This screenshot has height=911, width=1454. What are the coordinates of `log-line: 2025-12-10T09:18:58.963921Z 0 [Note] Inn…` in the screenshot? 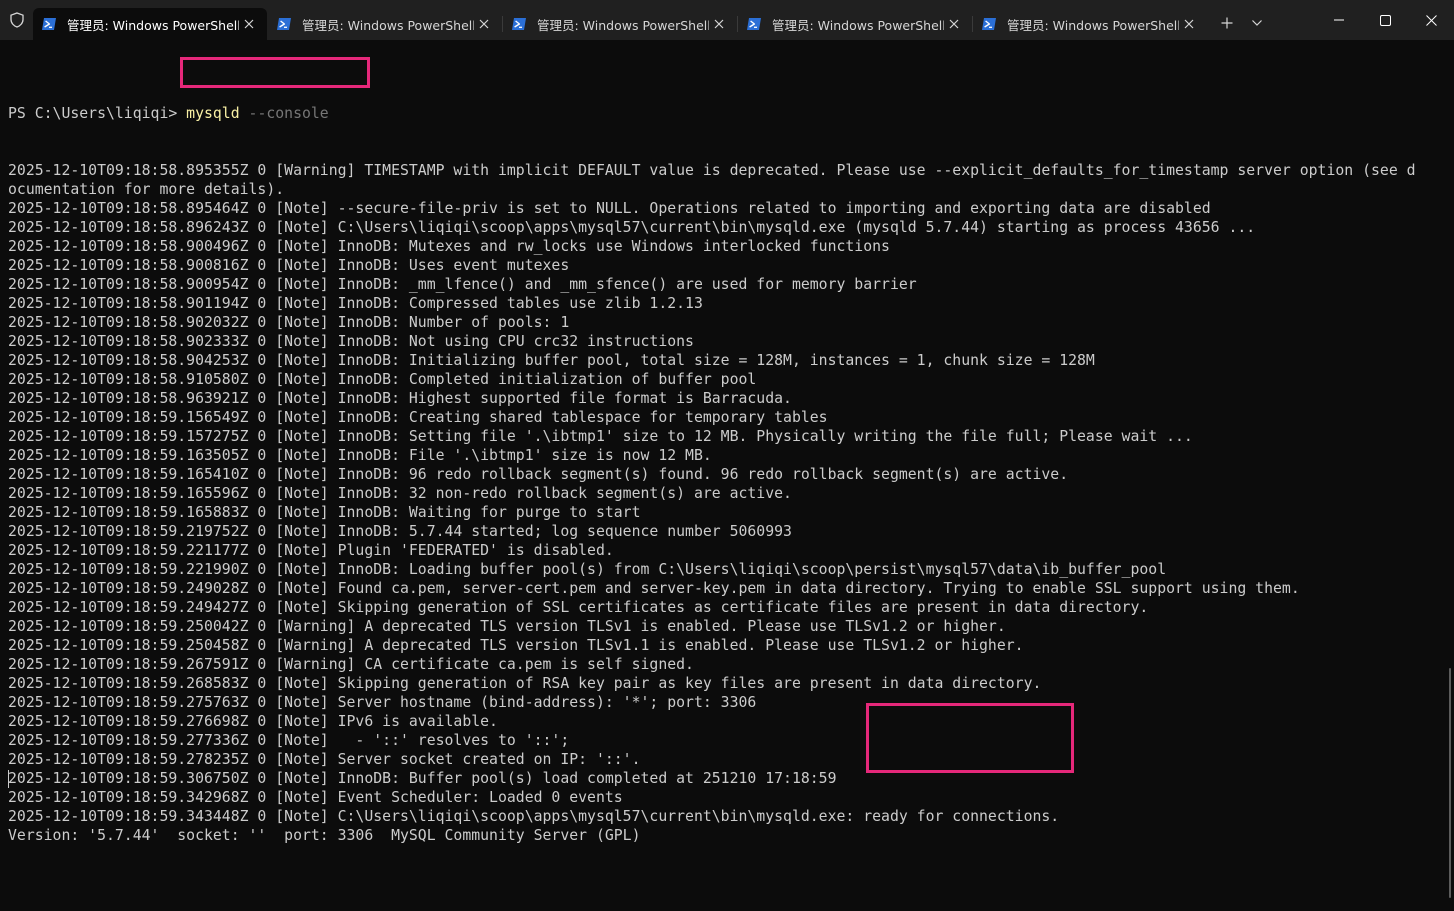 It's located at (400, 398).